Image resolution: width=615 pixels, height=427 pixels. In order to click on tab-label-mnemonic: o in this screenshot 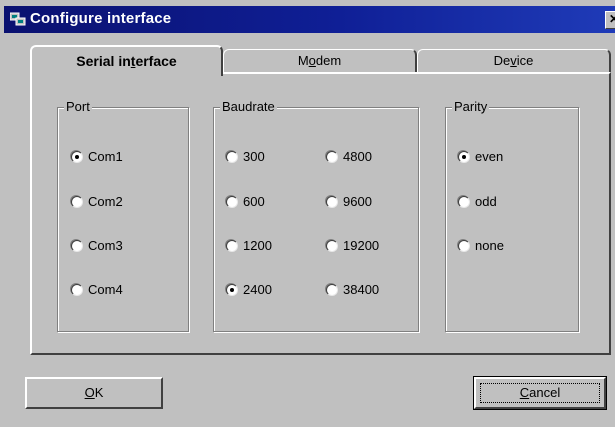, I will do `click(312, 60)`.